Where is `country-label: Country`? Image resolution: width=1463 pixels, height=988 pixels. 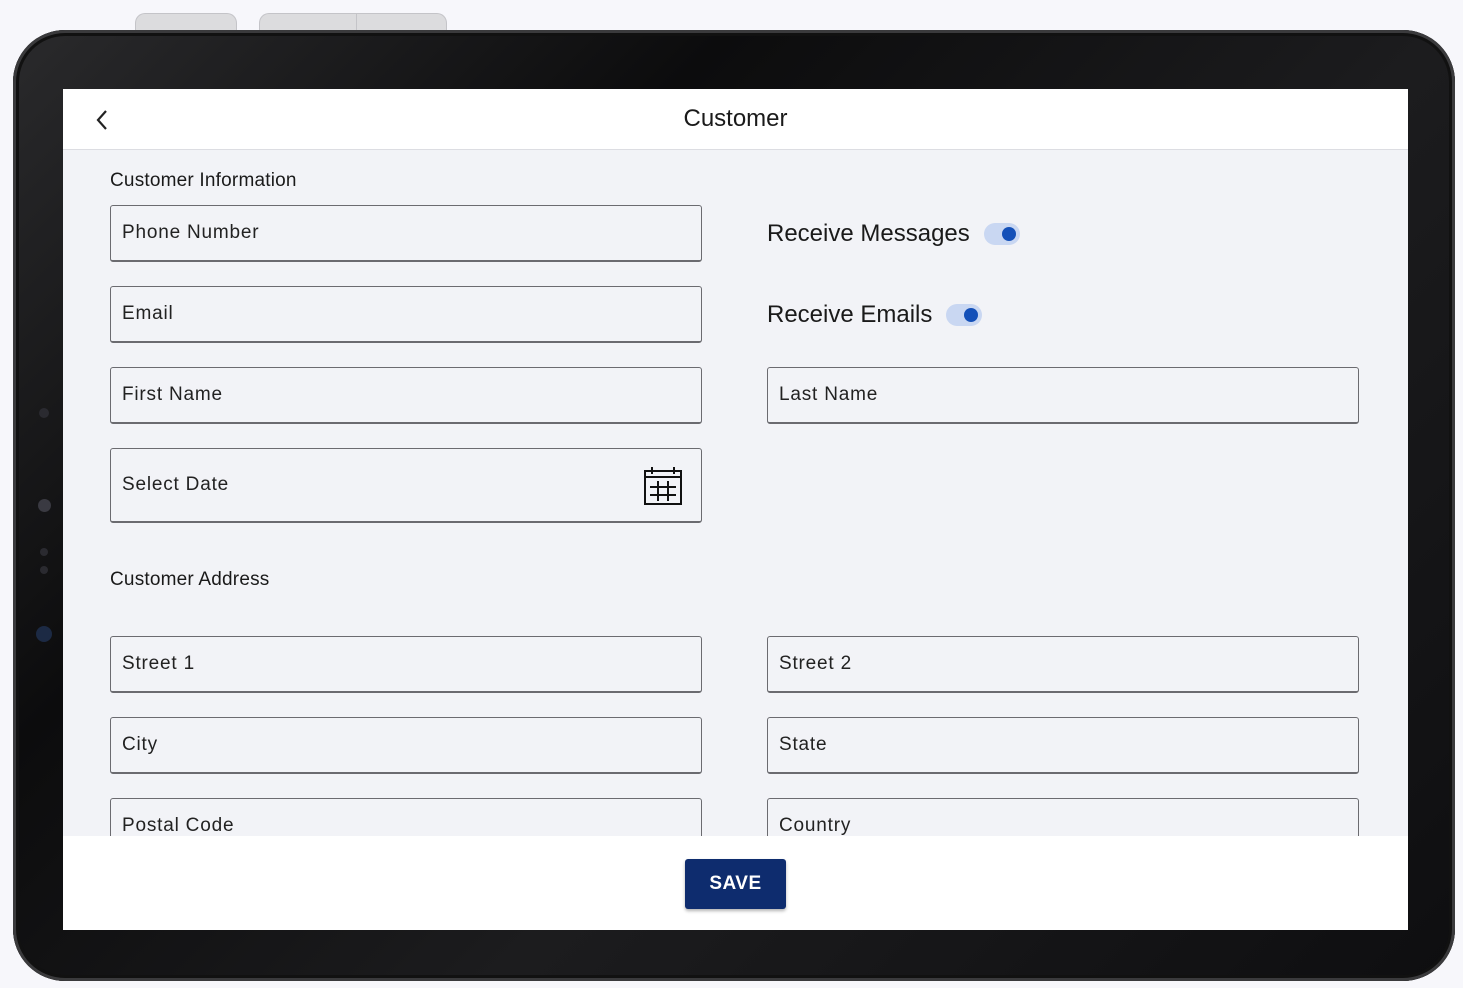 country-label: Country is located at coordinates (815, 825).